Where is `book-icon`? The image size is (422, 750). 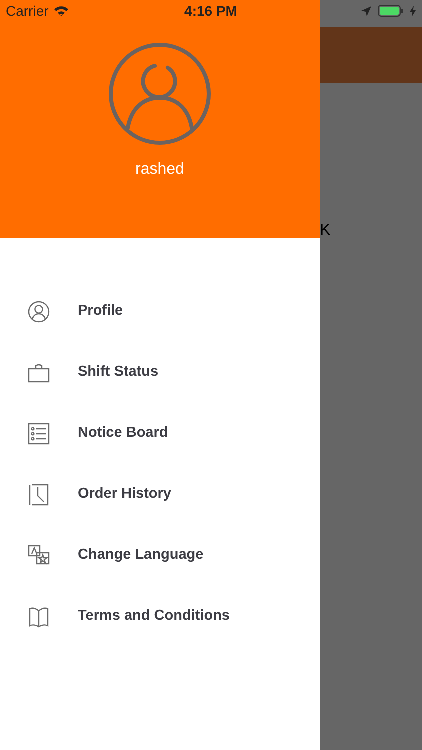
book-icon is located at coordinates (39, 617).